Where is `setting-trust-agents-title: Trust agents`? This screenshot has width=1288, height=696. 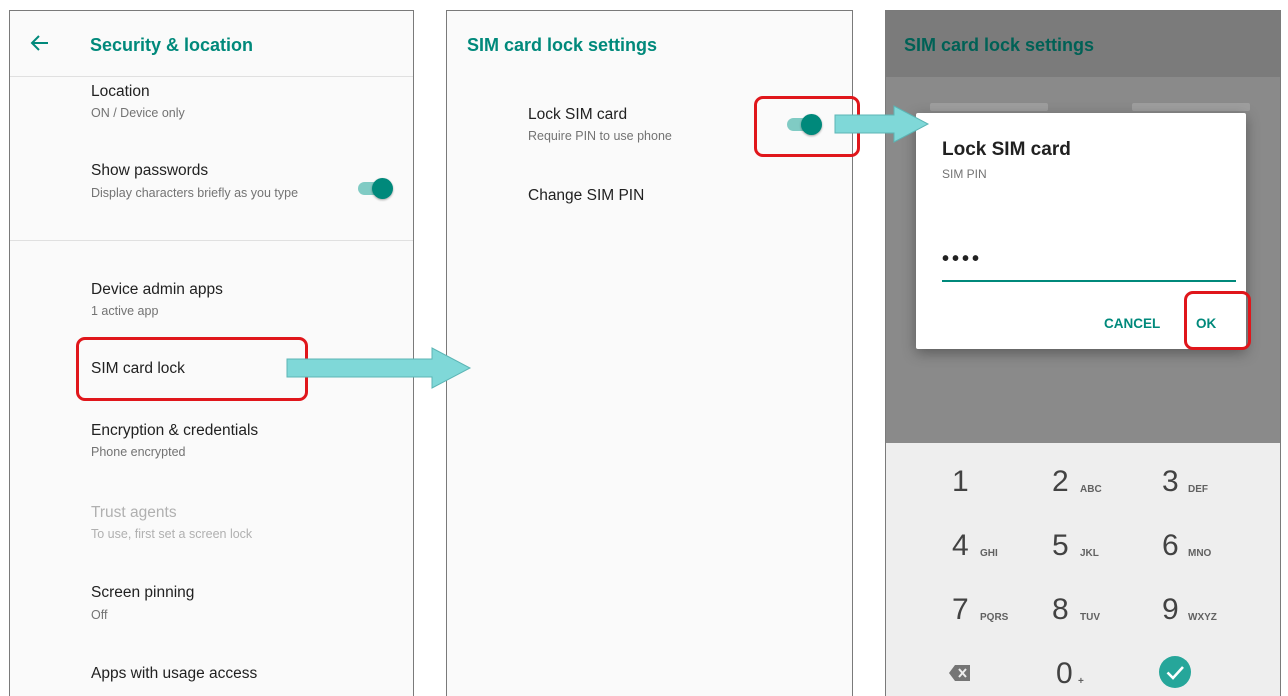
setting-trust-agents-title: Trust agents is located at coordinates (134, 512).